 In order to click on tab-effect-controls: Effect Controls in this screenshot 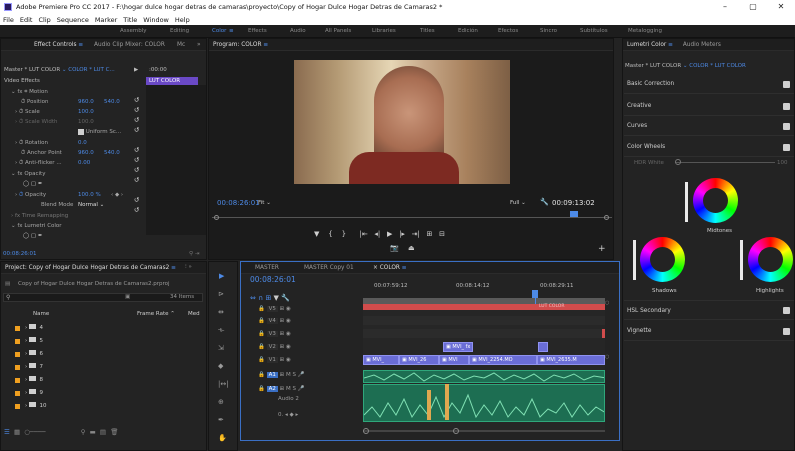, I will do `click(55, 45)`.